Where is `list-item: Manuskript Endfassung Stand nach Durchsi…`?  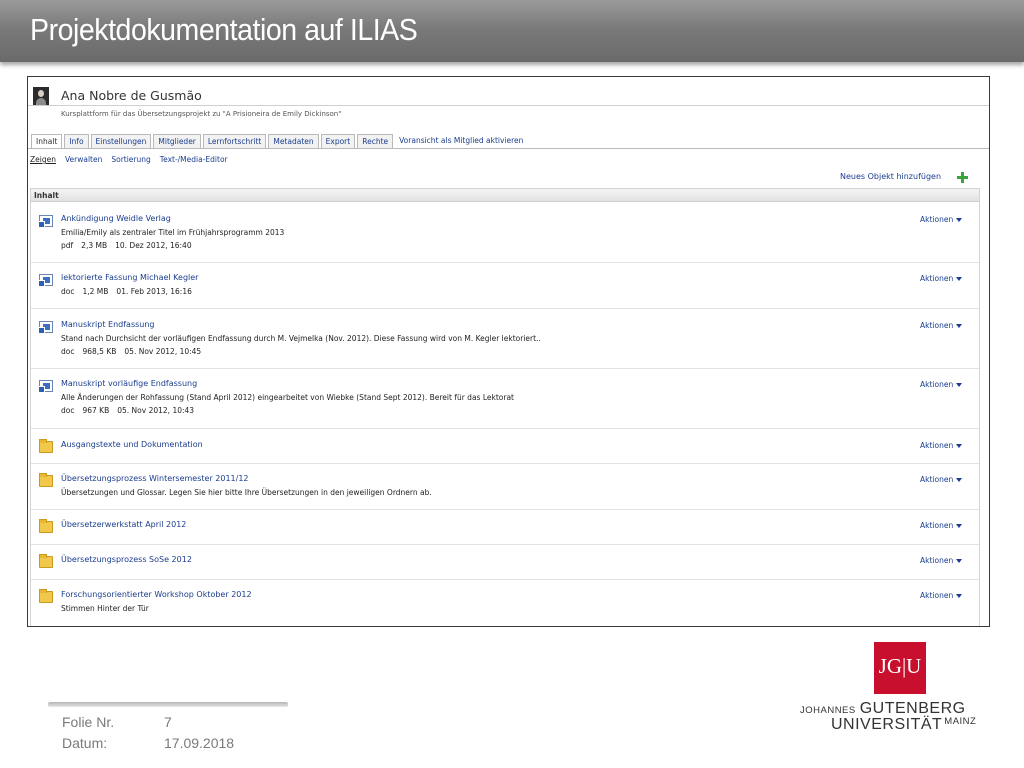
list-item: Manuskript Endfassung Stand nach Durchsi… is located at coordinates (505, 339).